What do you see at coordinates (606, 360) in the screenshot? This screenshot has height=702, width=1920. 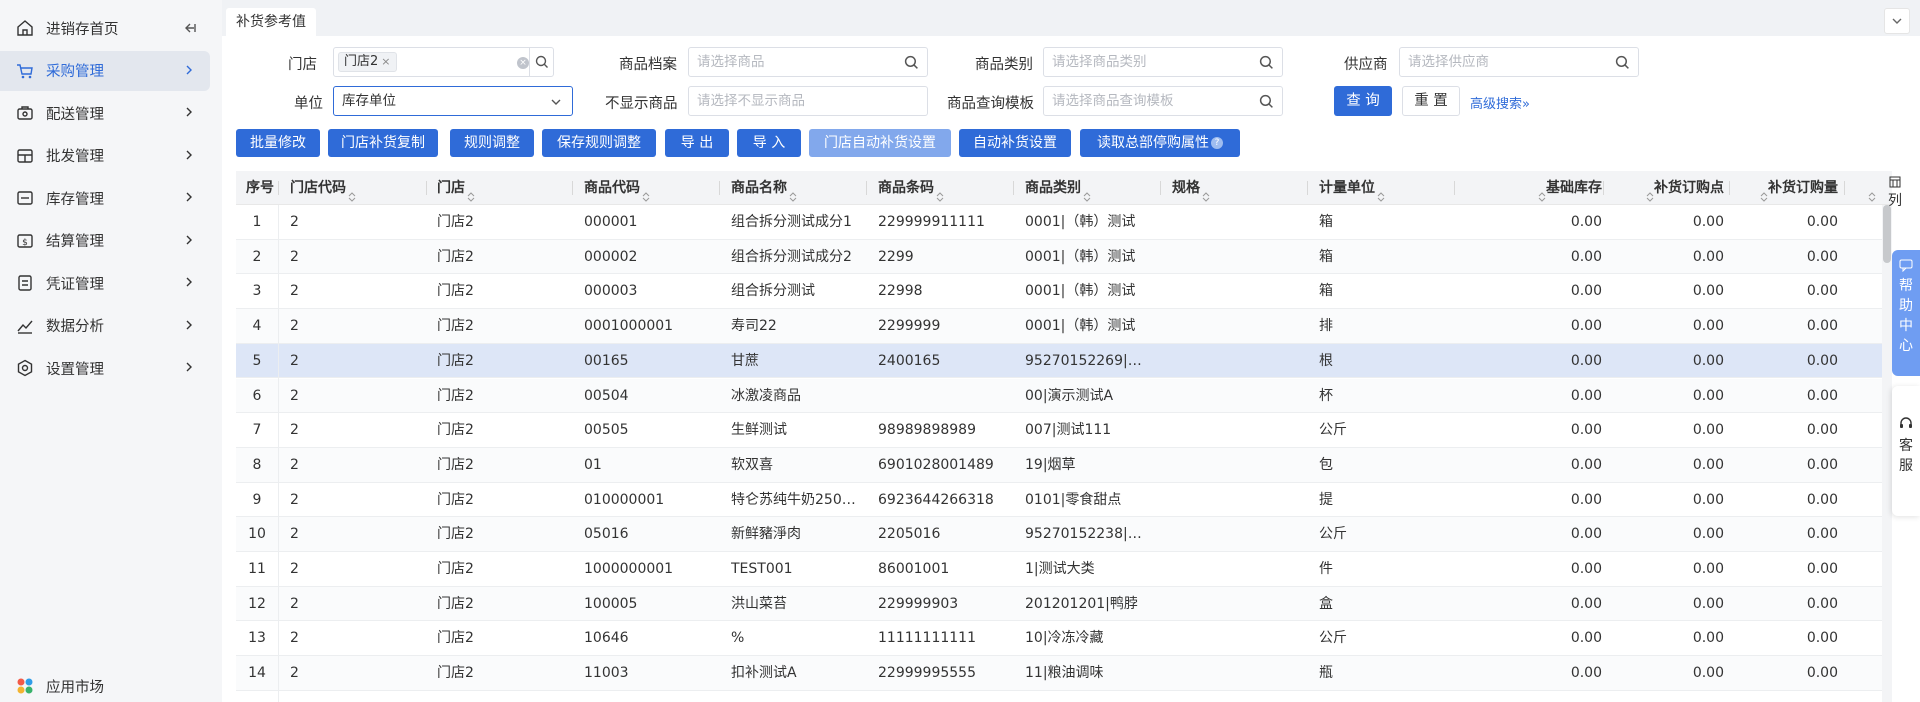 I see `cell-prod_code: 00165` at bounding box center [606, 360].